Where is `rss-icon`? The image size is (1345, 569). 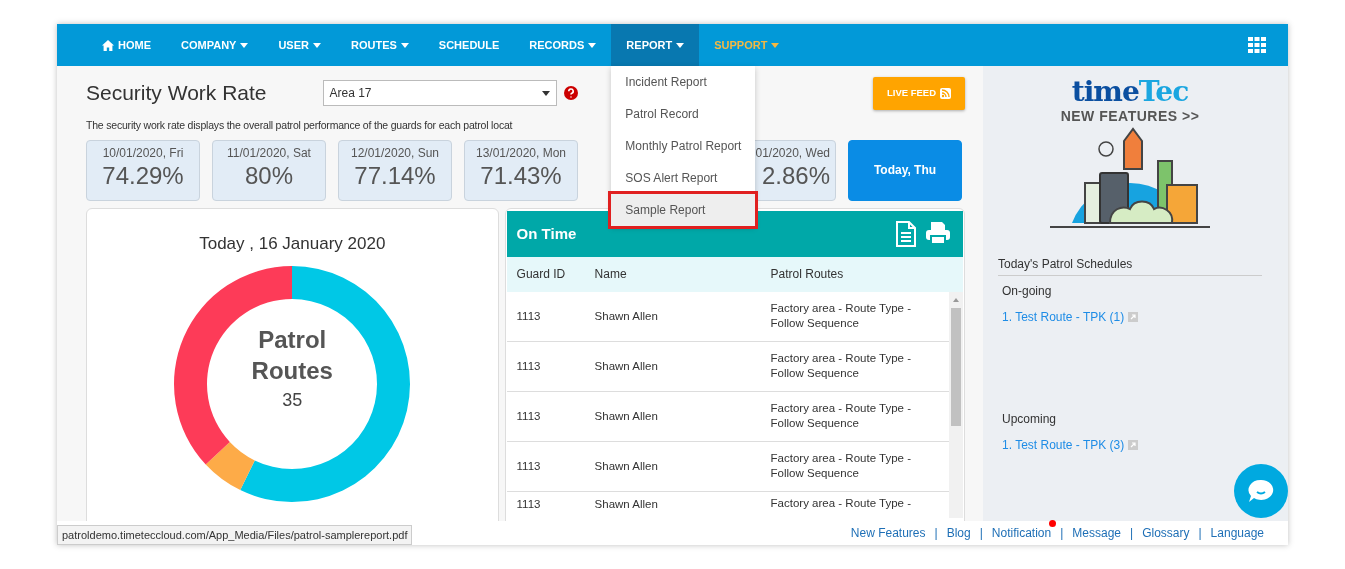 rss-icon is located at coordinates (946, 93).